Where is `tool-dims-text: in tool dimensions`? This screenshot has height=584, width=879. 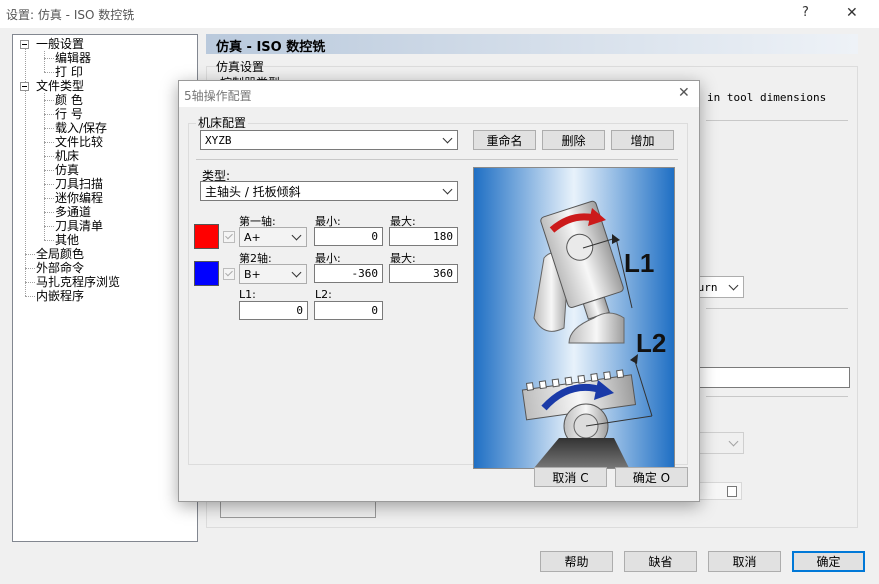 tool-dims-text: in tool dimensions is located at coordinates (767, 97).